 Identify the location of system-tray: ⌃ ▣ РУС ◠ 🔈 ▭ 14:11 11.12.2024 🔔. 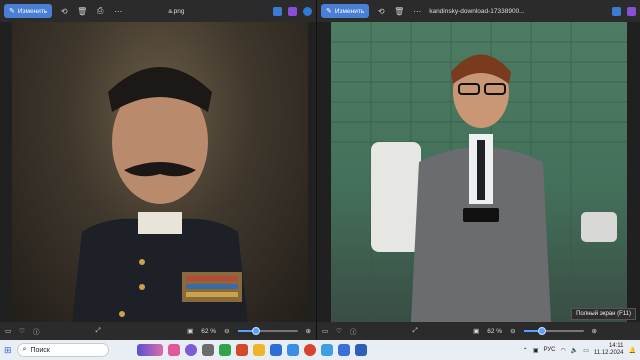
(579, 350).